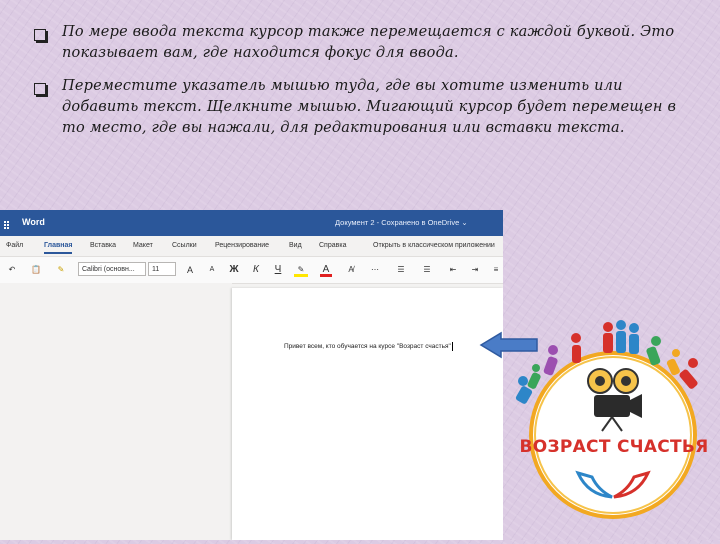 This screenshot has height=544, width=720. What do you see at coordinates (143, 245) in the screenshot?
I see `tab-layout: Макет` at bounding box center [143, 245].